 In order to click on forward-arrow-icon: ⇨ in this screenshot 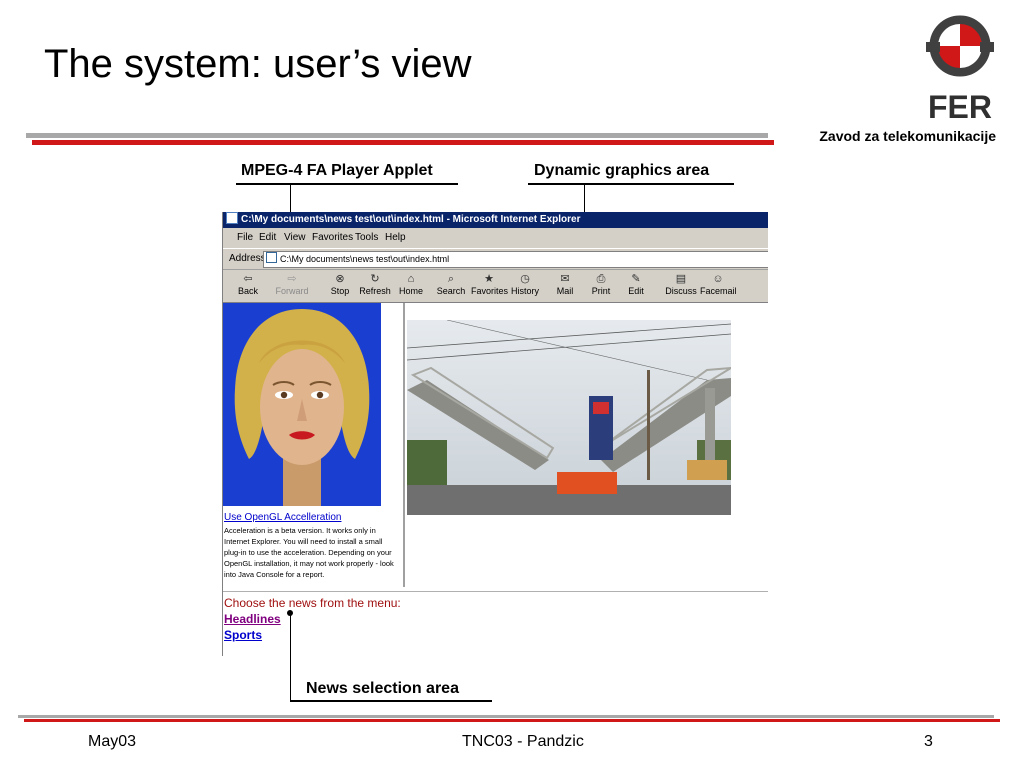, I will do `click(292, 279)`.